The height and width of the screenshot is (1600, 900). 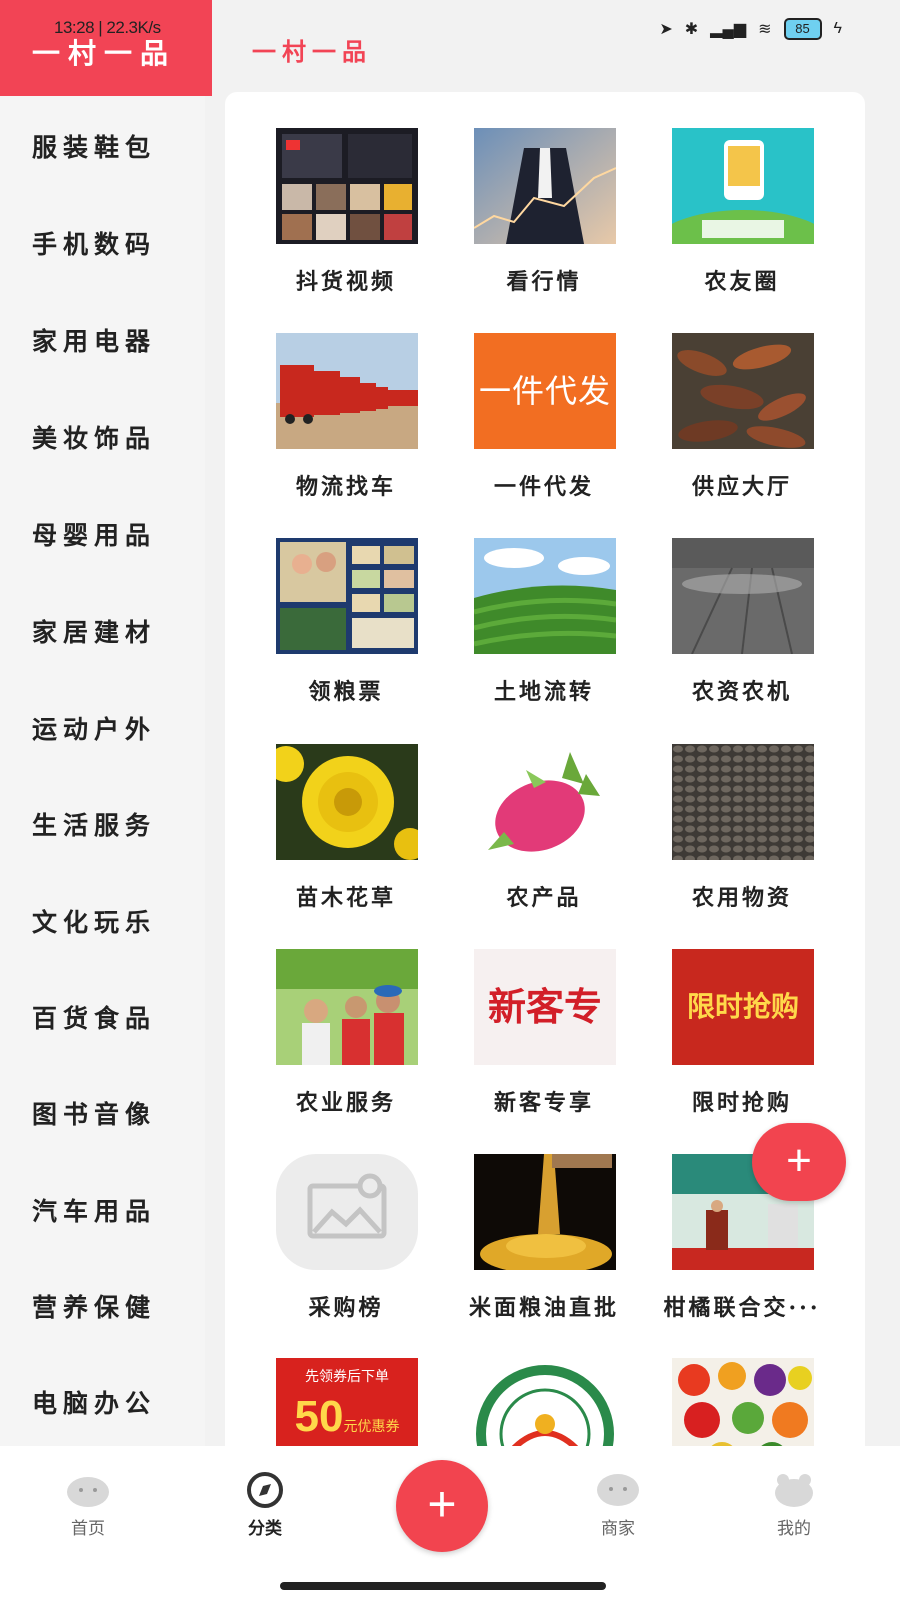 I want to click on dragon-fruit-thumbnail, so click(x=545, y=802).